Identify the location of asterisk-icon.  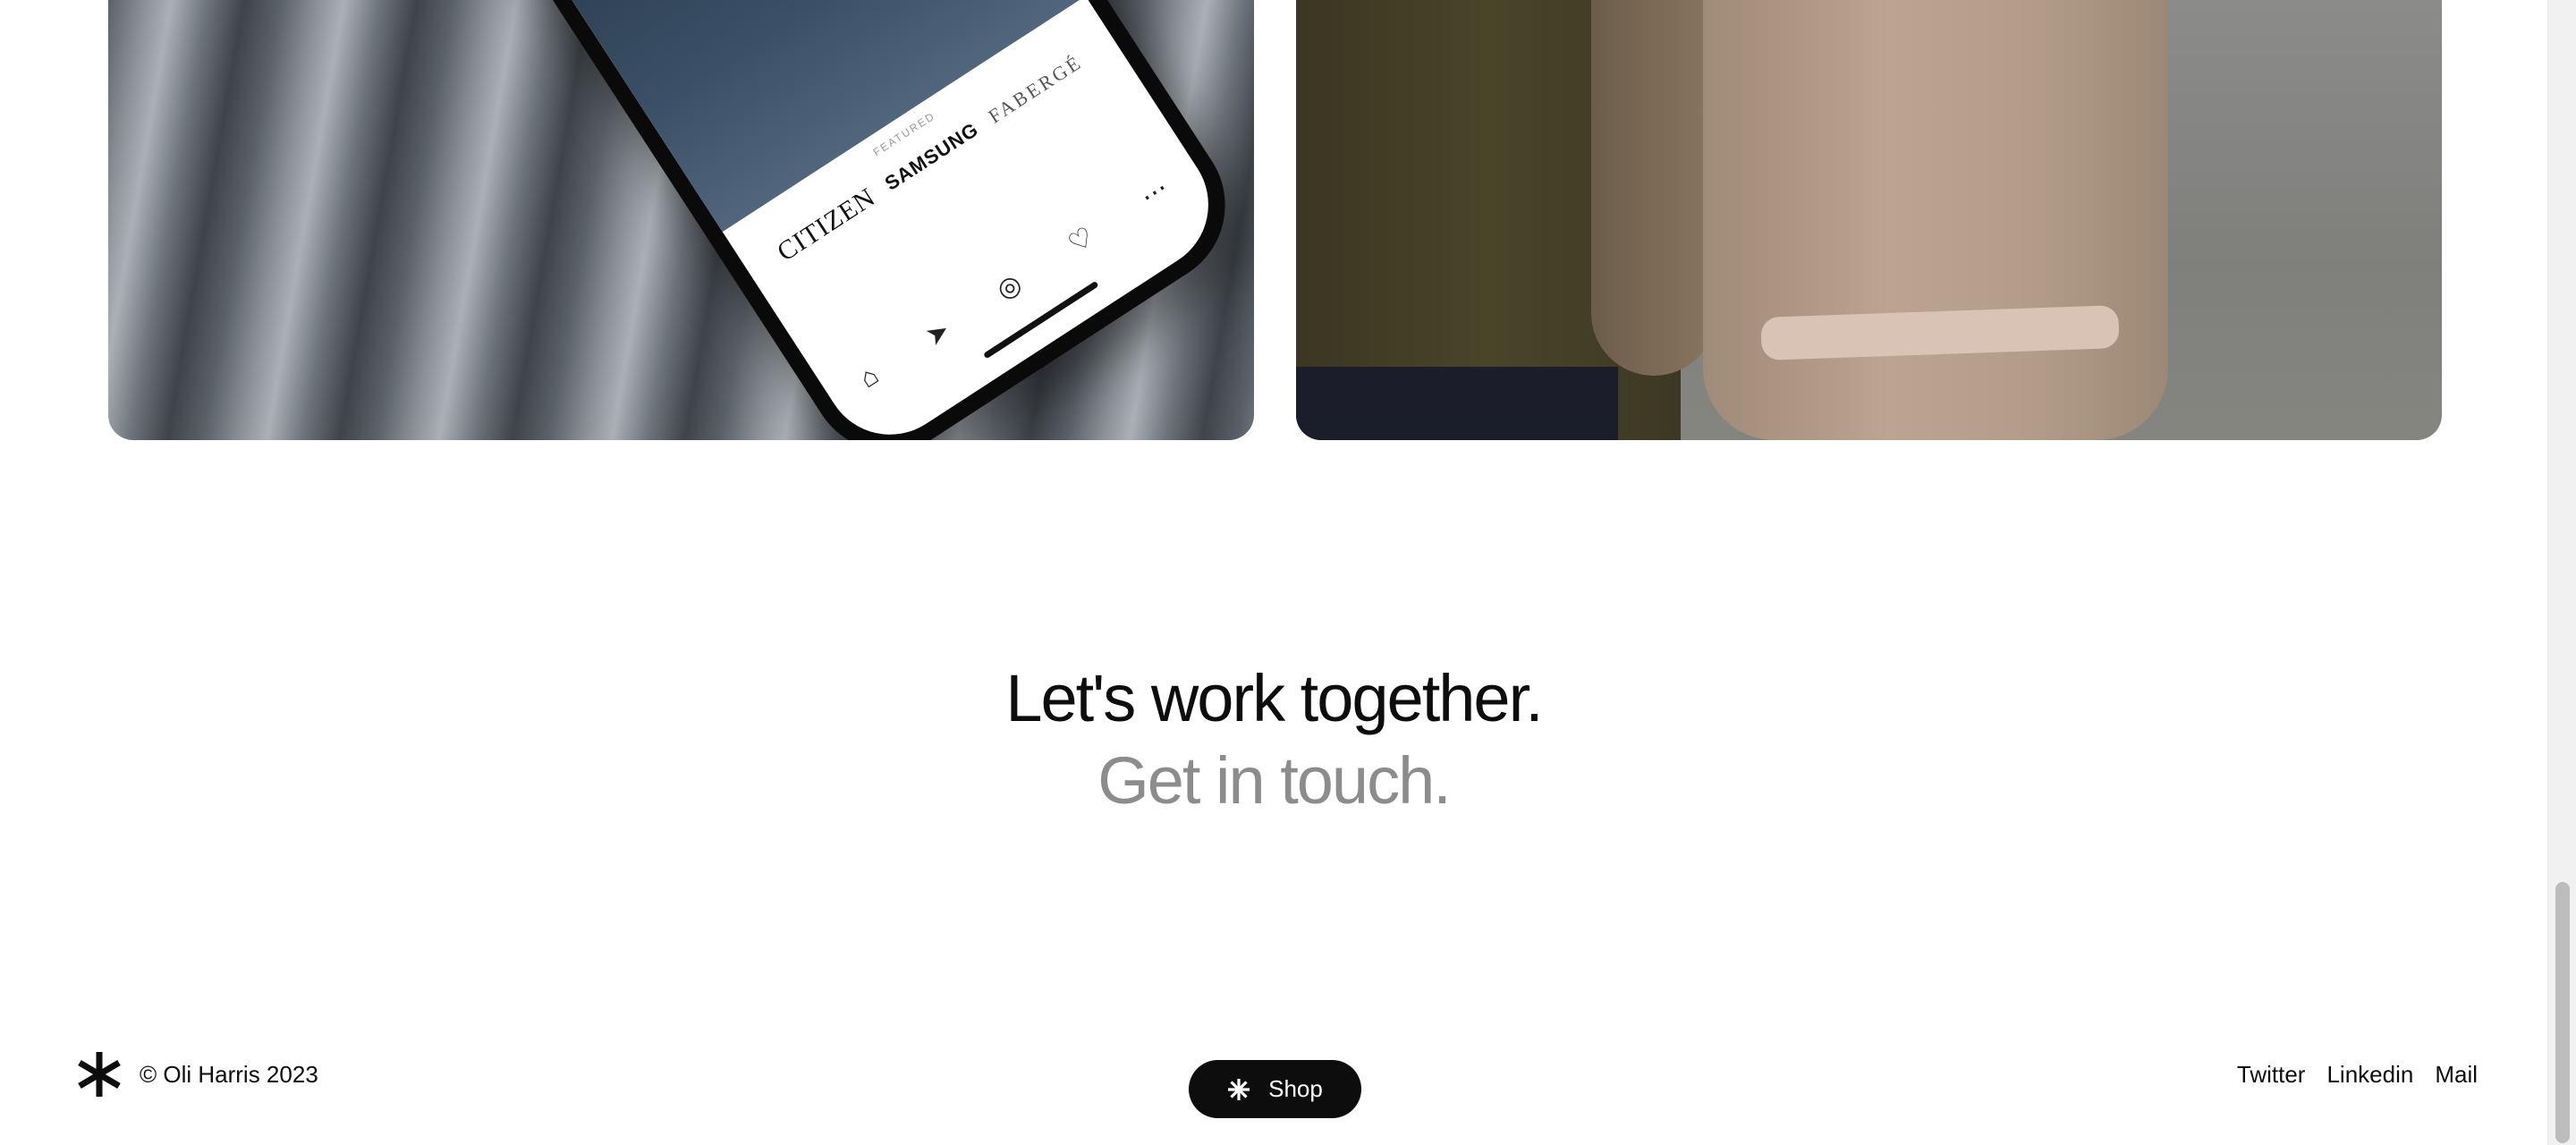
(1239, 1089).